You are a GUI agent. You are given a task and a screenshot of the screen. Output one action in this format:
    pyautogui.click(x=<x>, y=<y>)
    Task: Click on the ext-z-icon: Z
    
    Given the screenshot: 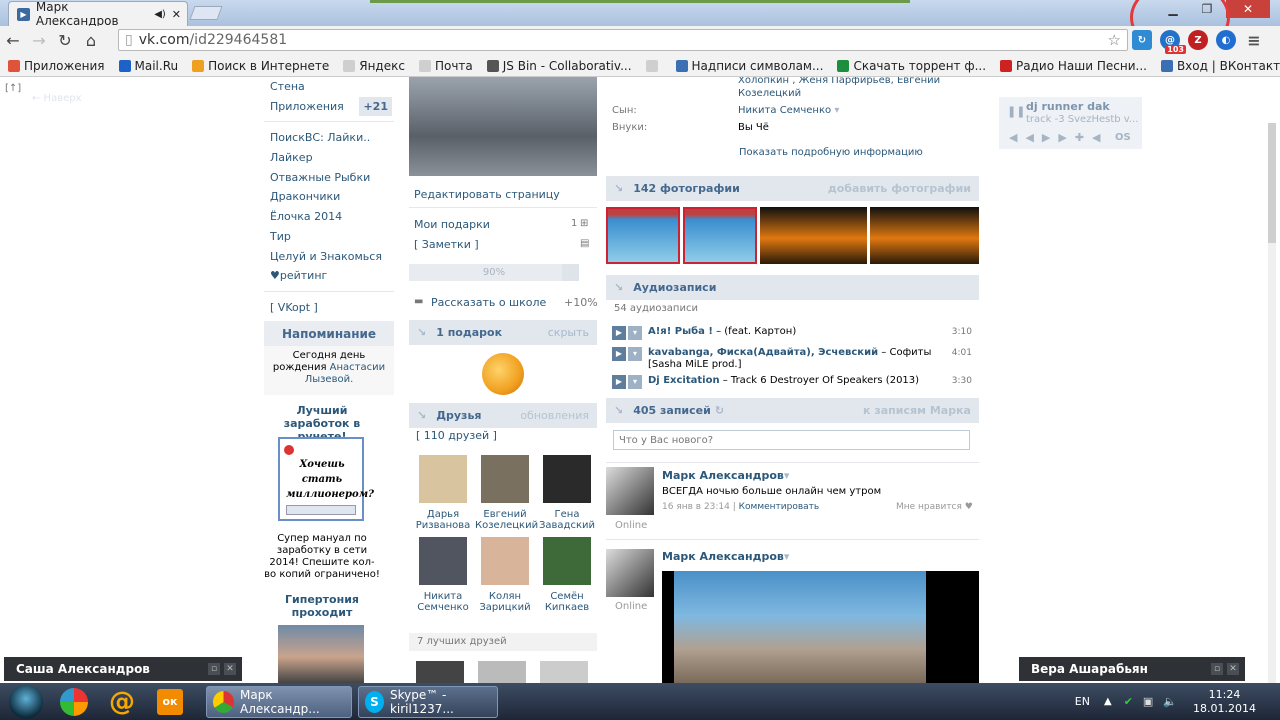 What is the action you would take?
    pyautogui.click(x=1198, y=40)
    